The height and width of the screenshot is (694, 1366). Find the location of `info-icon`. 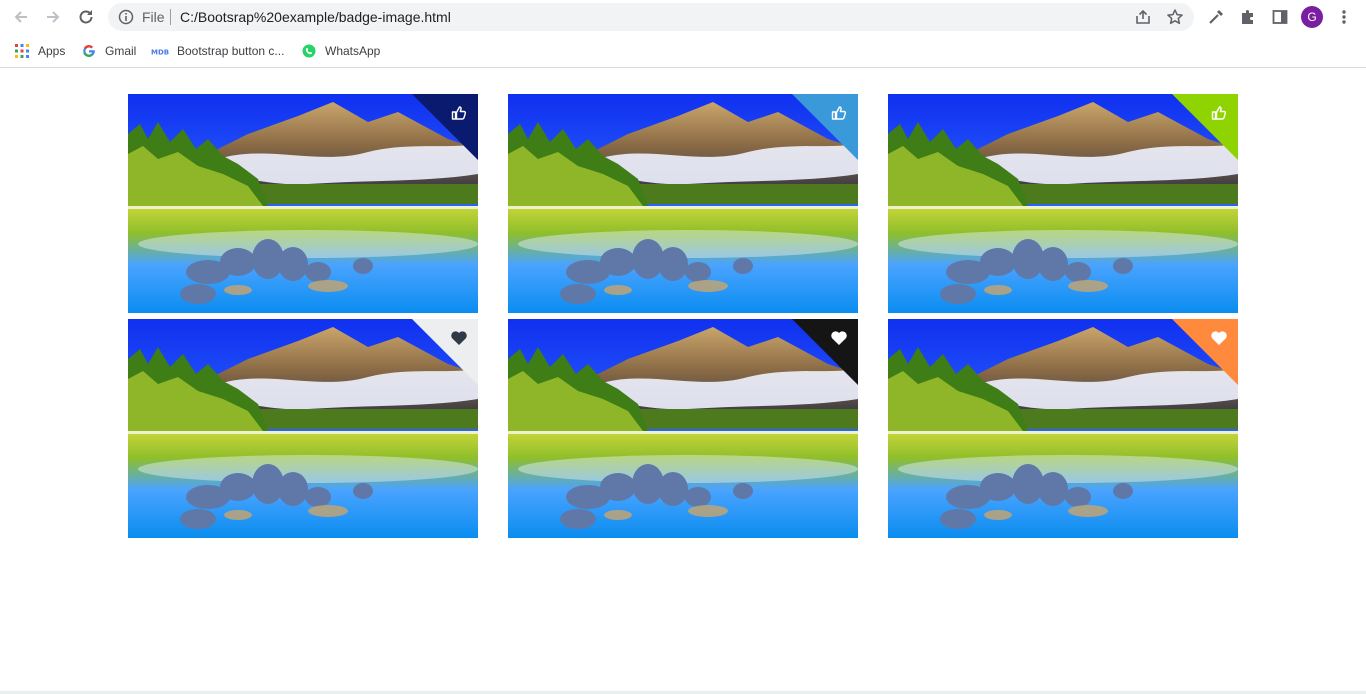

info-icon is located at coordinates (126, 19).